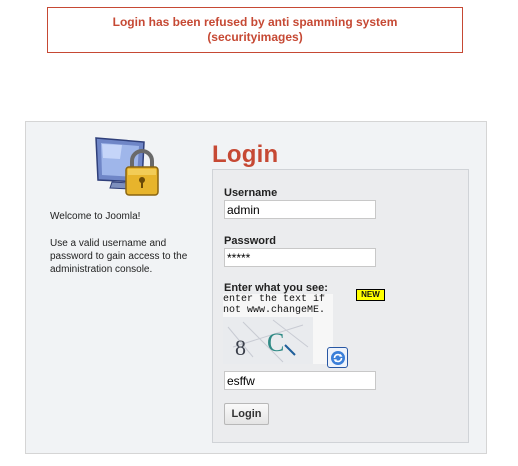 This screenshot has width=518, height=466. I want to click on new-badge: NEW, so click(370, 295).